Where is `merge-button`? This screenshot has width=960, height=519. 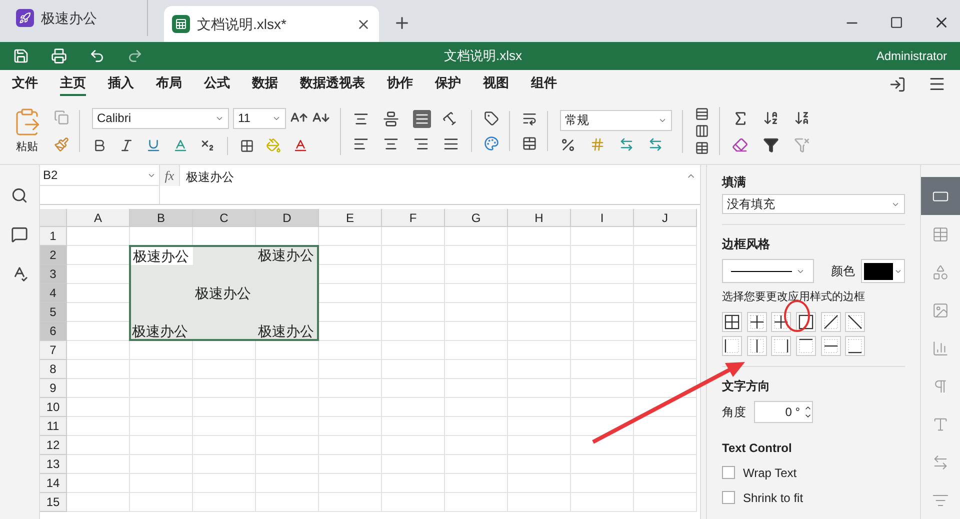
merge-button is located at coordinates (529, 143).